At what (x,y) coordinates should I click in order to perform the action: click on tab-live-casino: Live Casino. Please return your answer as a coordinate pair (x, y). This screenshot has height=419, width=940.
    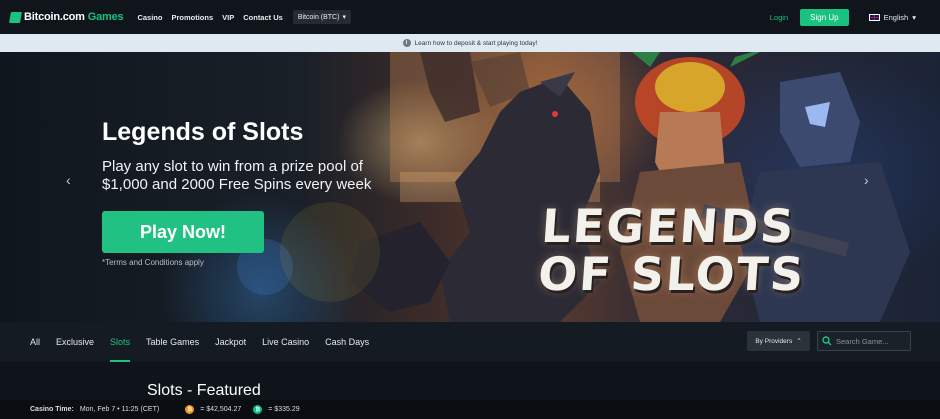
    Looking at the image, I should click on (285, 342).